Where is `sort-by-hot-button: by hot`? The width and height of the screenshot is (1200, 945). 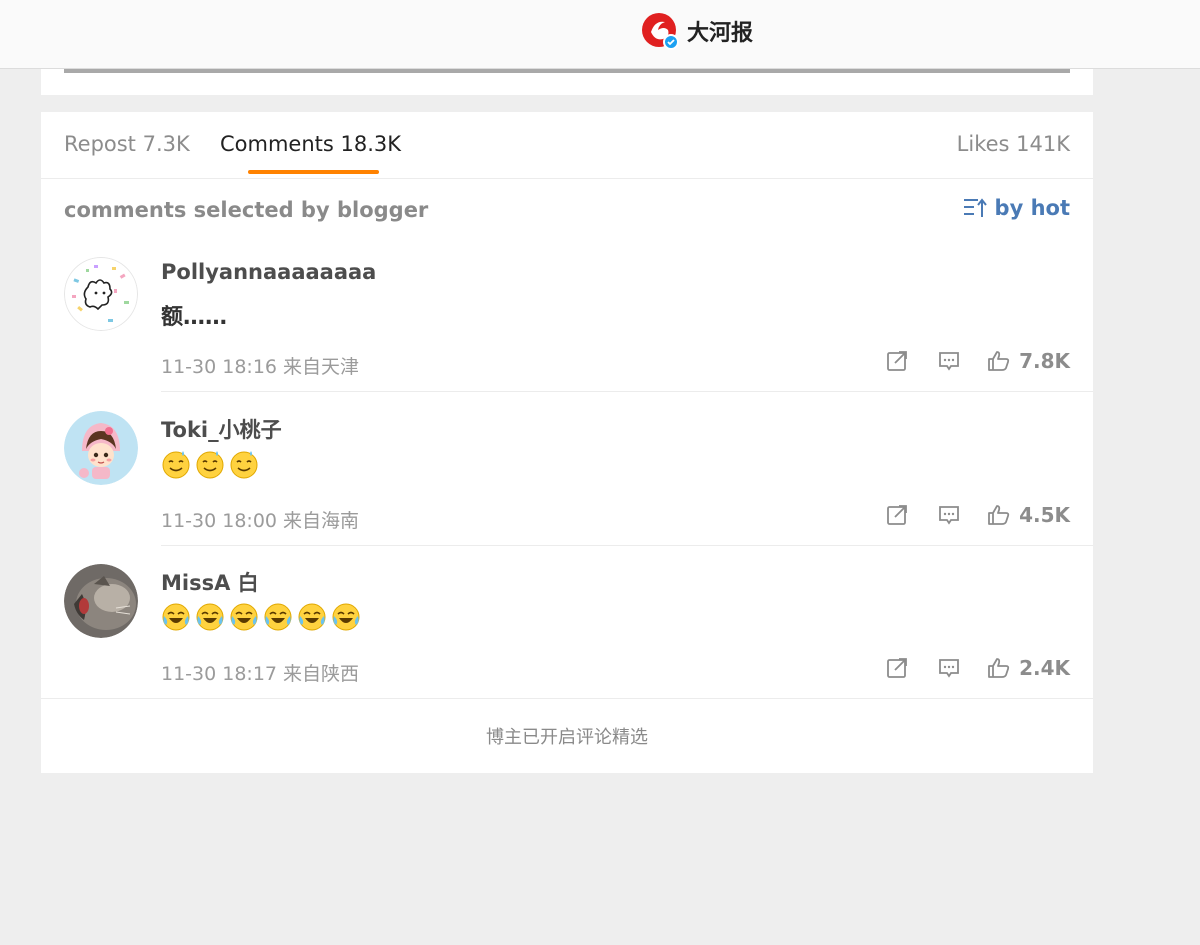 sort-by-hot-button: by hot is located at coordinates (1016, 208).